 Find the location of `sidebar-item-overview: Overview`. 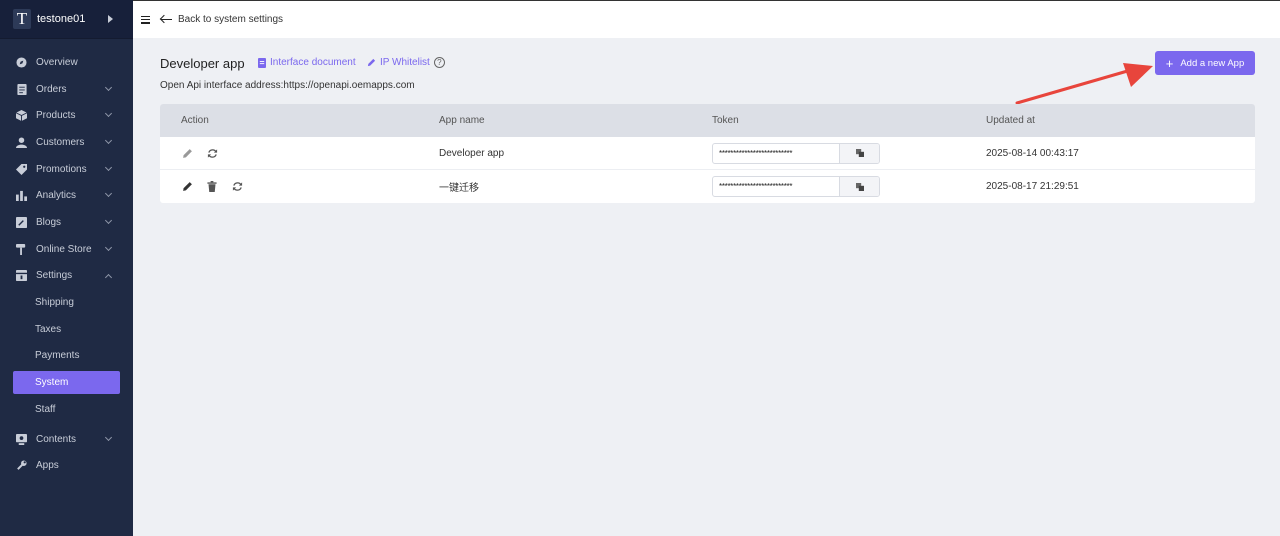

sidebar-item-overview: Overview is located at coordinates (66, 62).